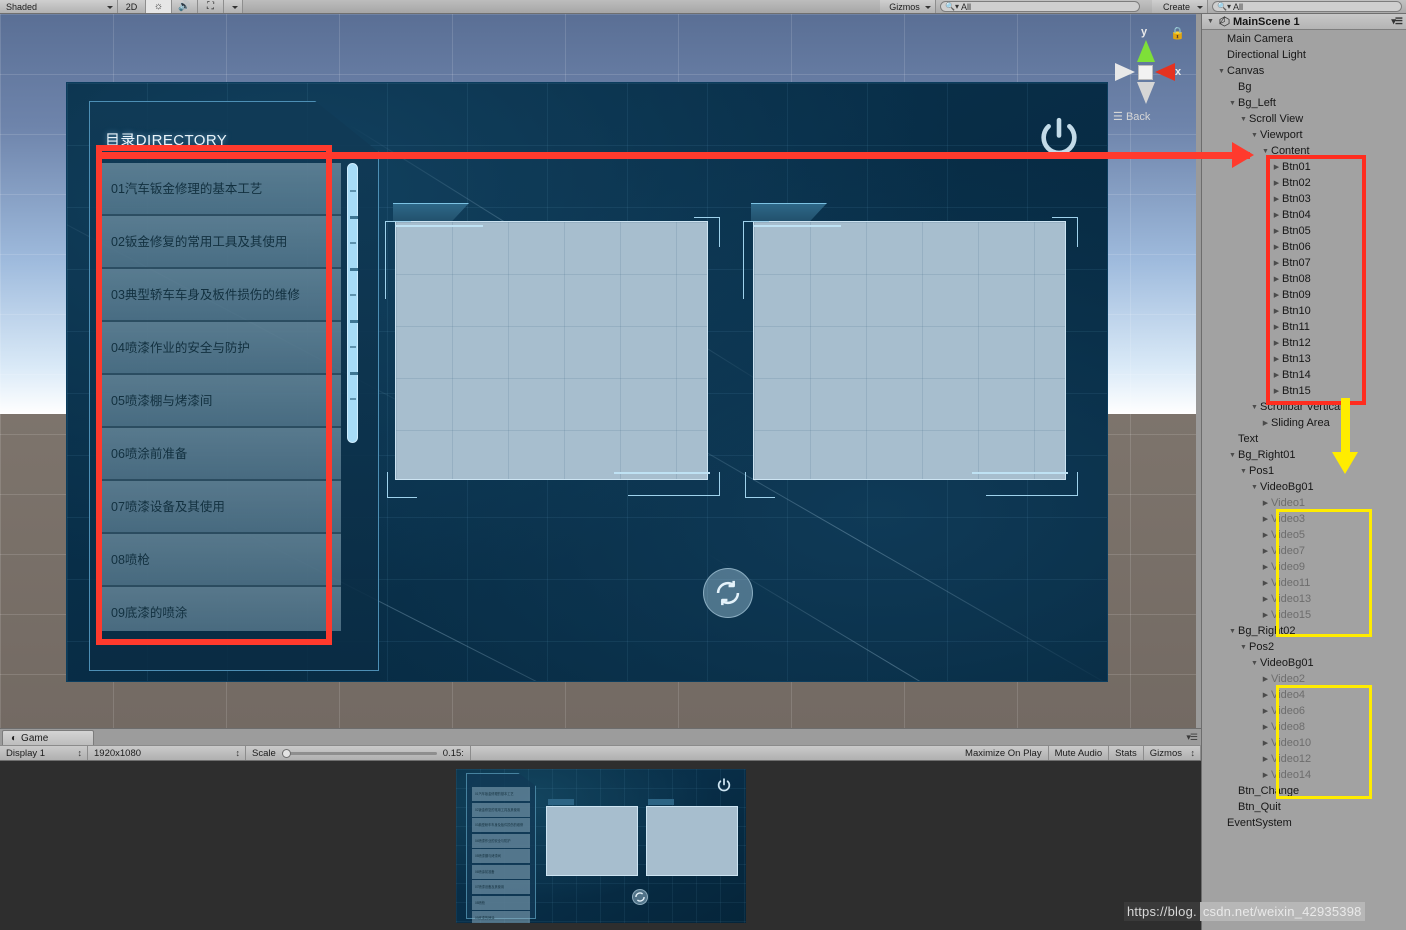 This screenshot has width=1406, height=930. I want to click on stats-button: Stats, so click(1126, 753).